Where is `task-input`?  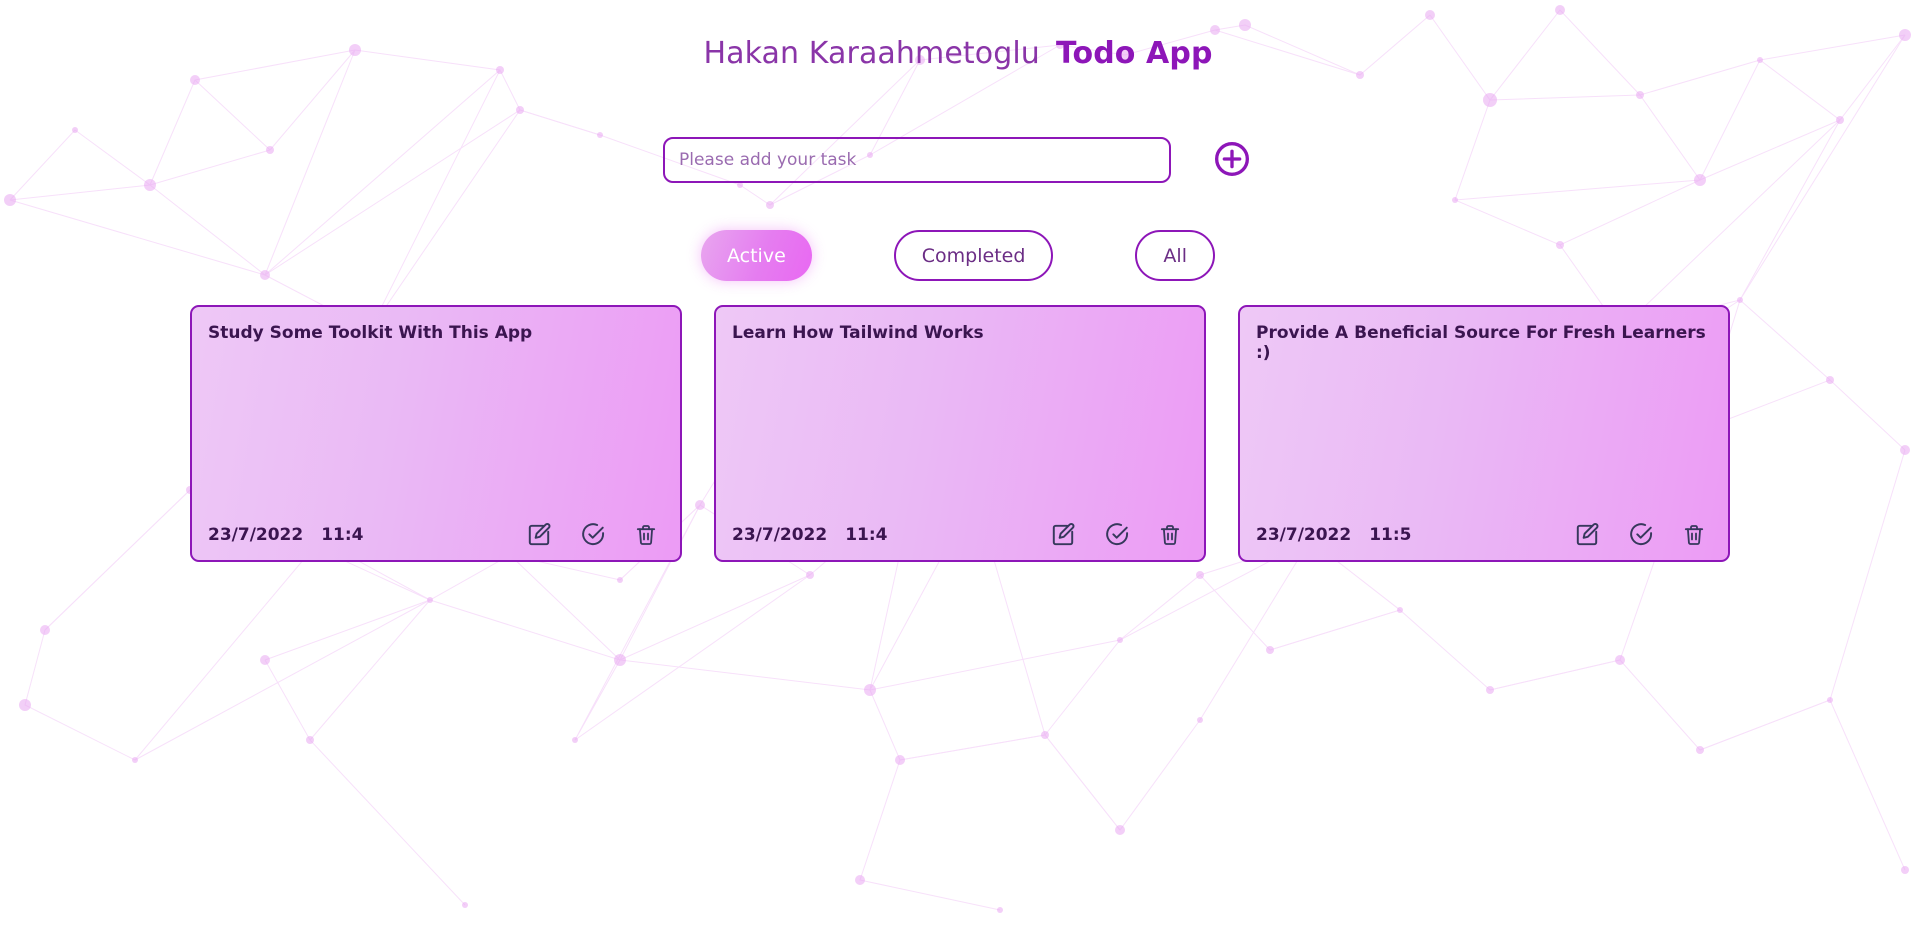 task-input is located at coordinates (917, 160).